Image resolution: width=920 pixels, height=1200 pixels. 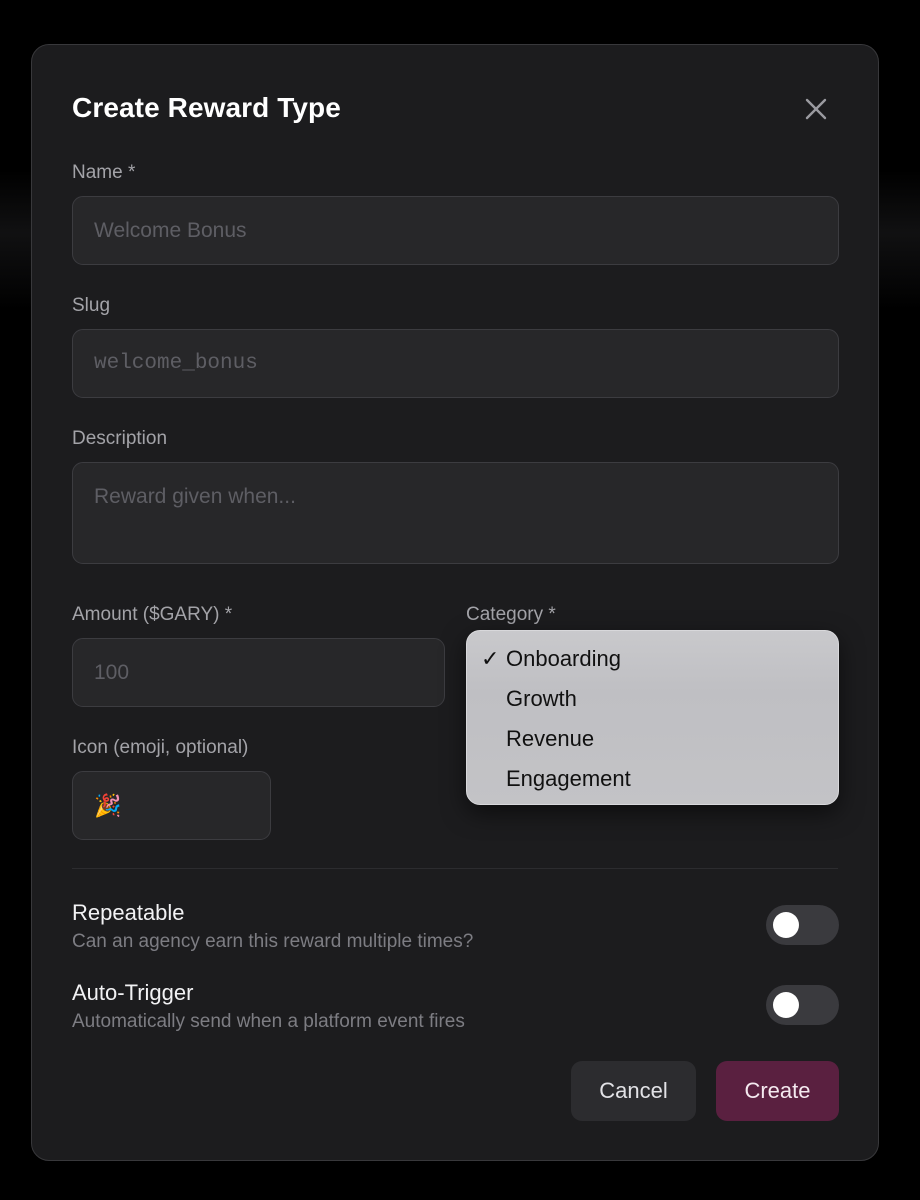 I want to click on category-option-engagement: Engagement, so click(x=652, y=779).